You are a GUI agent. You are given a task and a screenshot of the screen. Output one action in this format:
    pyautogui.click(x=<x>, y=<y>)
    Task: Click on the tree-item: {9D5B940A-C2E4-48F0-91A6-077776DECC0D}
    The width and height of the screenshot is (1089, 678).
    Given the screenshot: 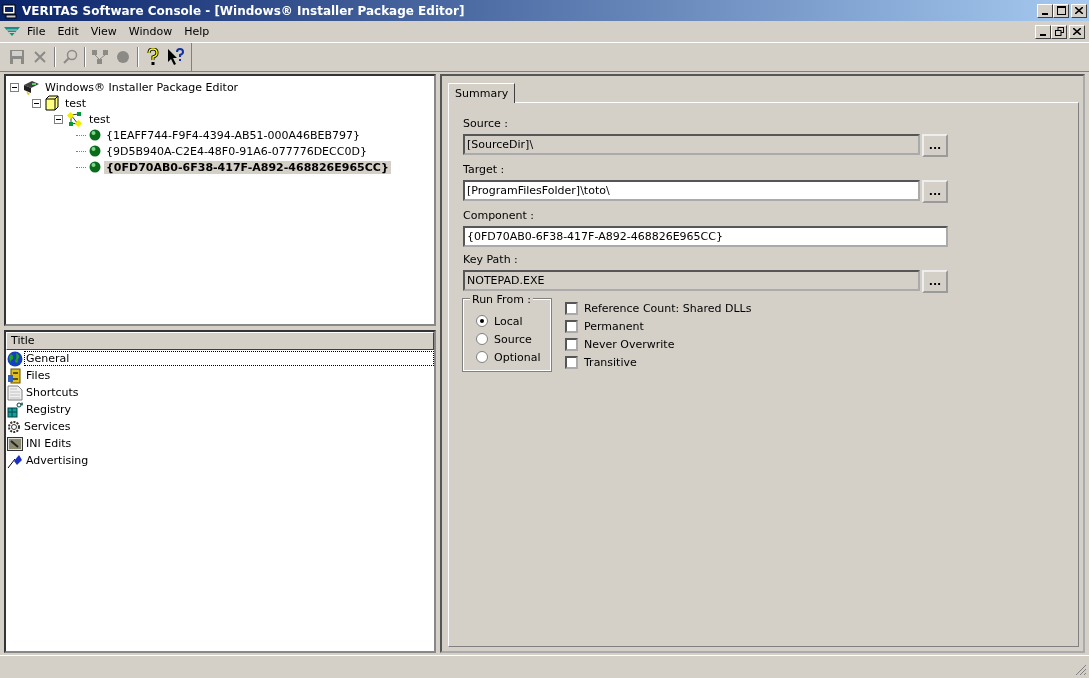 What is the action you would take?
    pyautogui.click(x=236, y=151)
    